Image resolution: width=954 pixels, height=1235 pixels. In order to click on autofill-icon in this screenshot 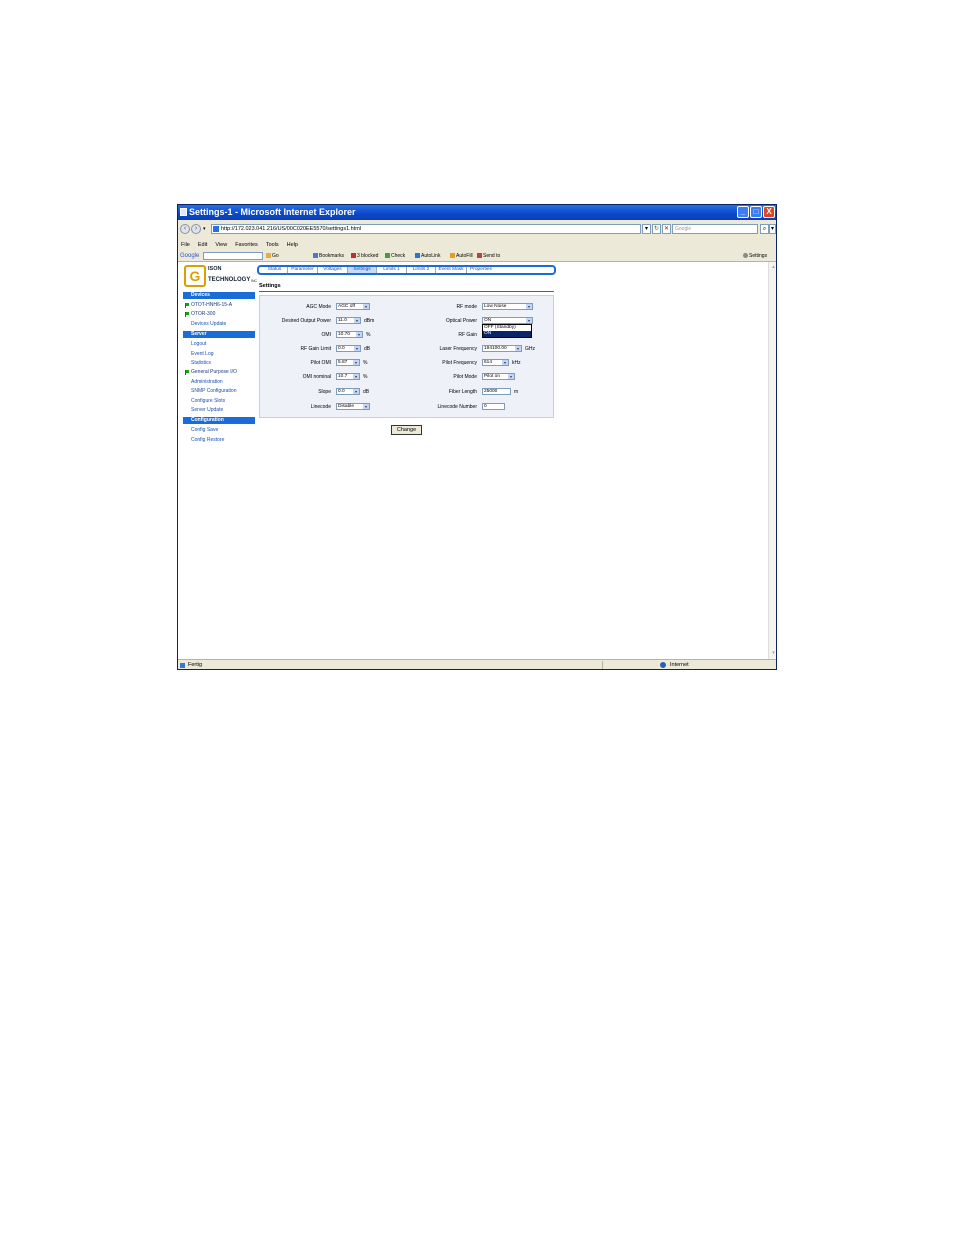, I will do `click(452, 256)`.